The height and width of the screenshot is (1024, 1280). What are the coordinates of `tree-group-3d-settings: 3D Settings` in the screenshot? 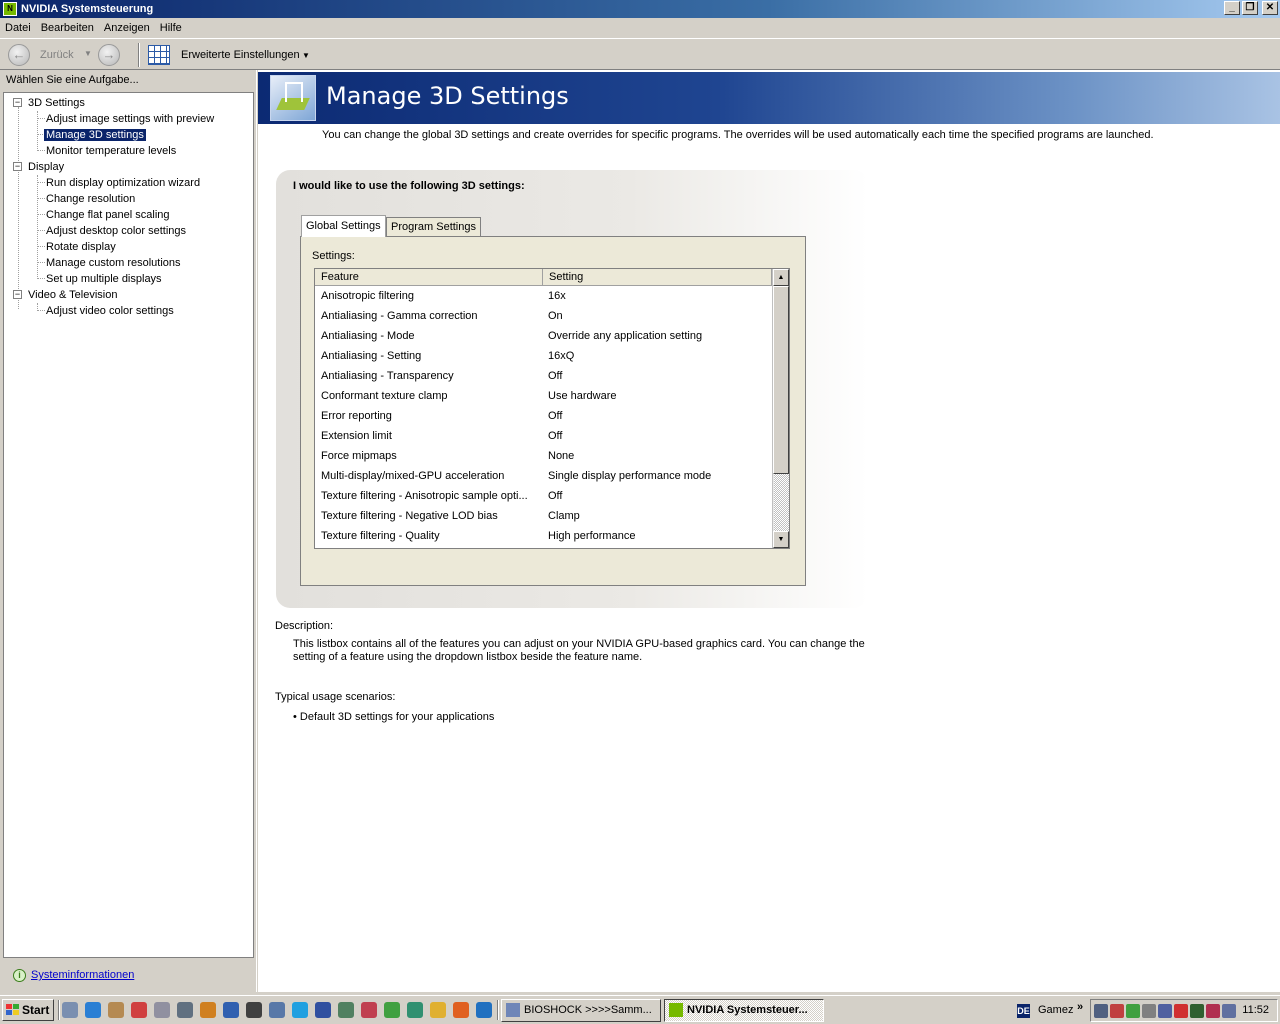 It's located at (56, 103).